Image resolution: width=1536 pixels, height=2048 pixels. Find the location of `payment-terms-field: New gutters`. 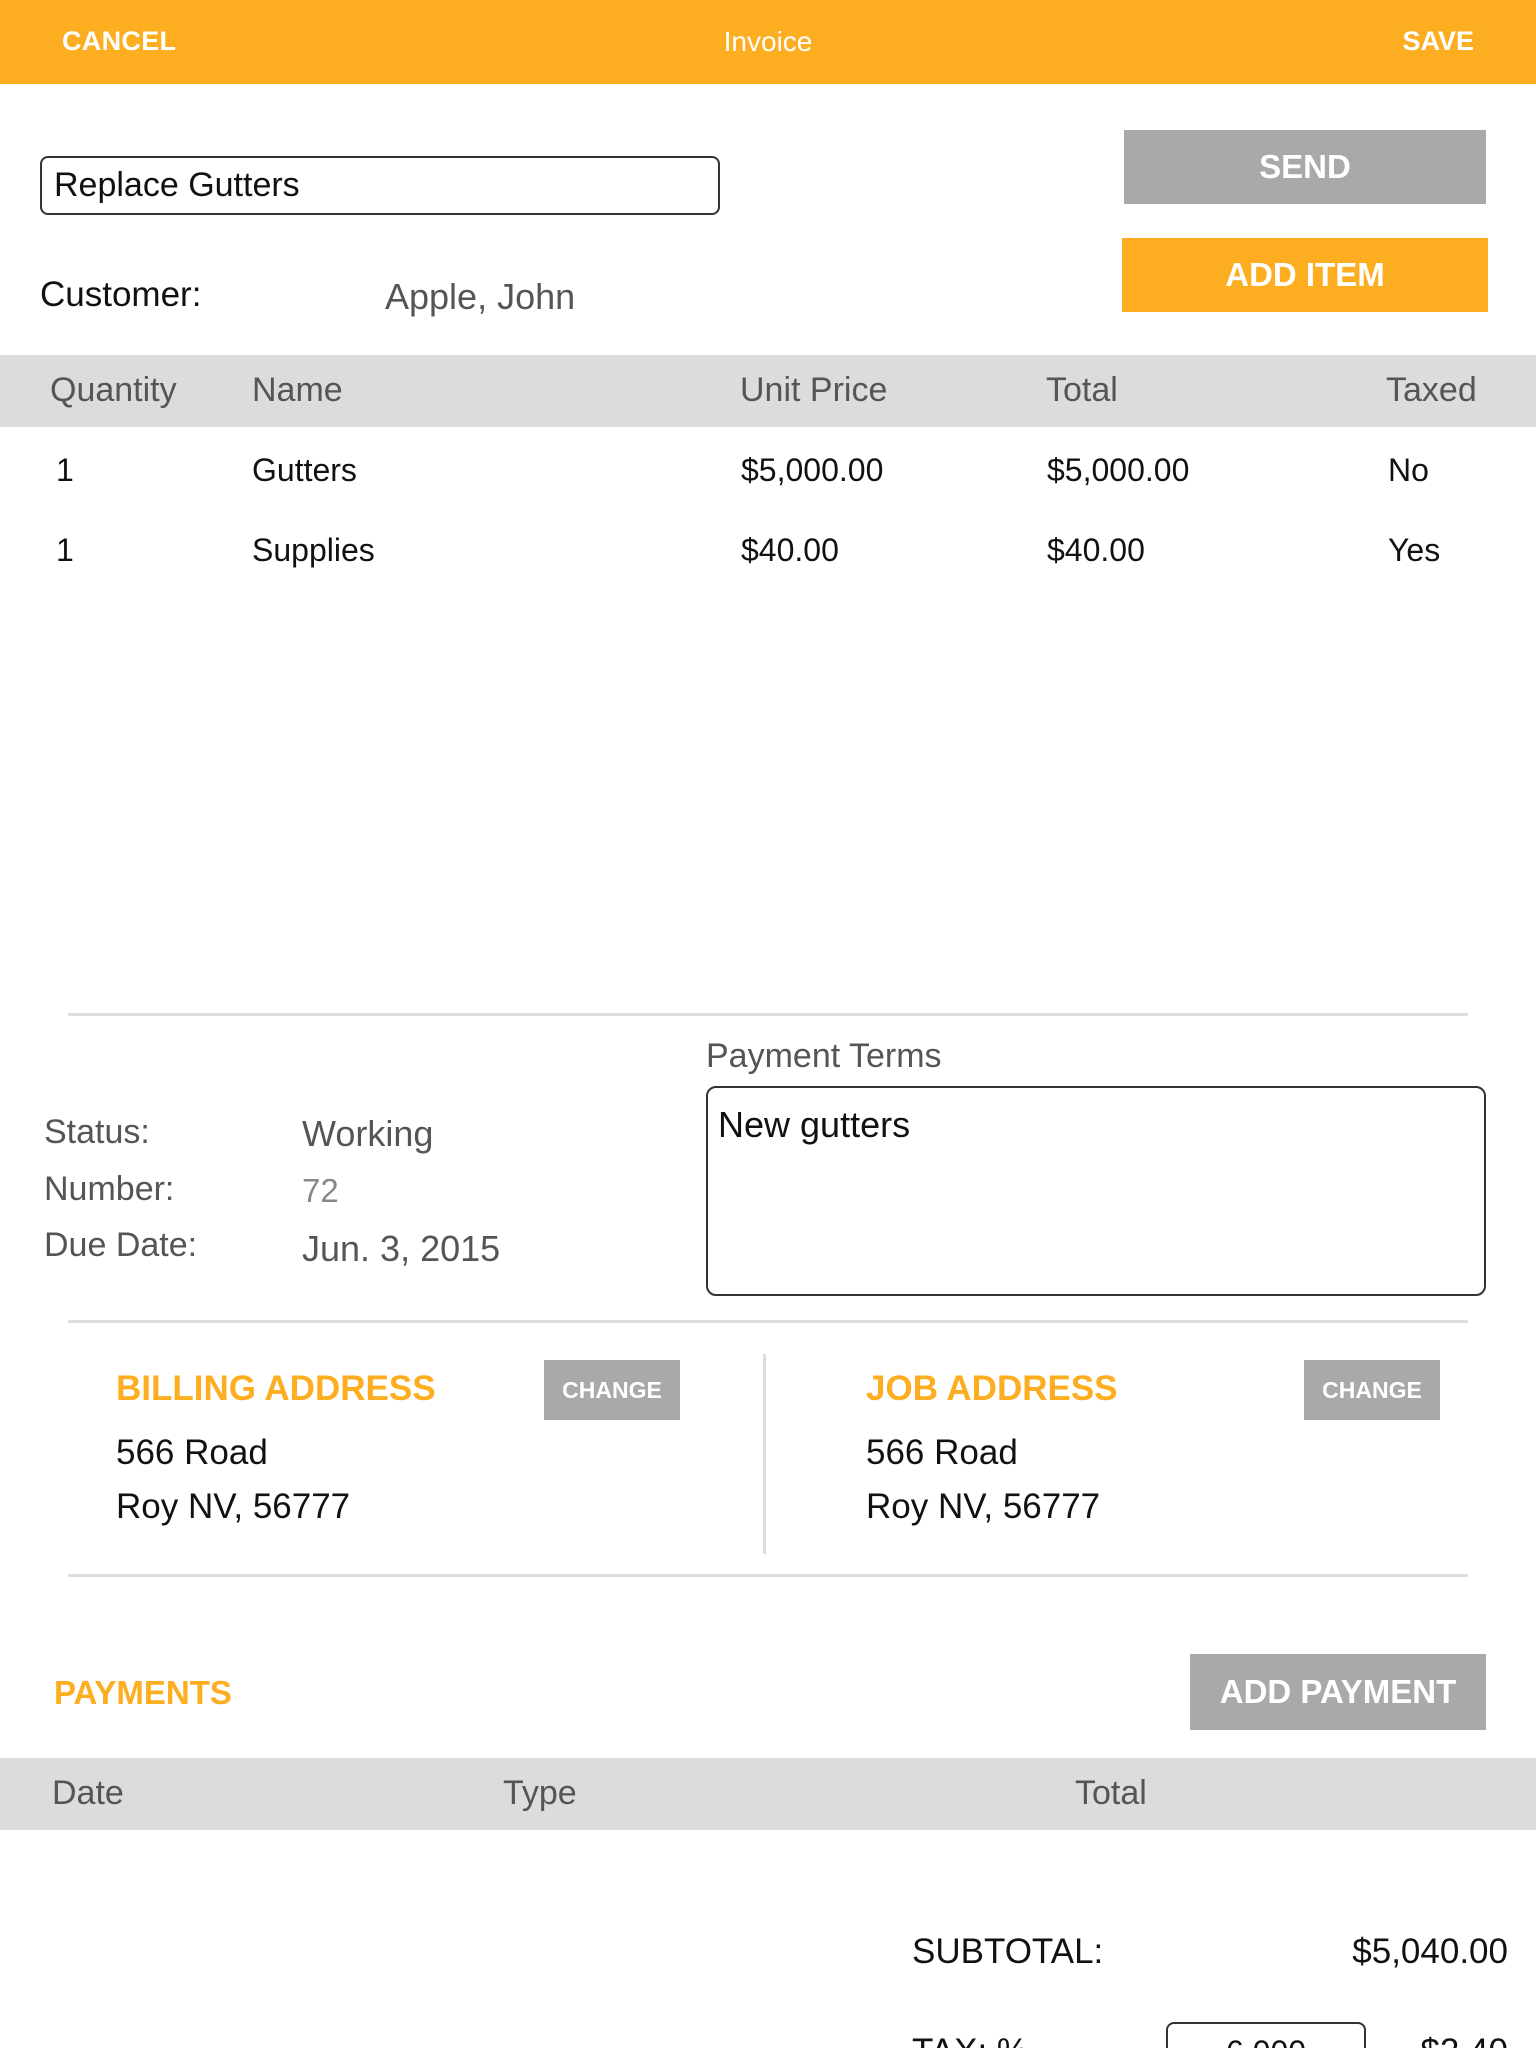

payment-terms-field: New gutters is located at coordinates (1096, 1191).